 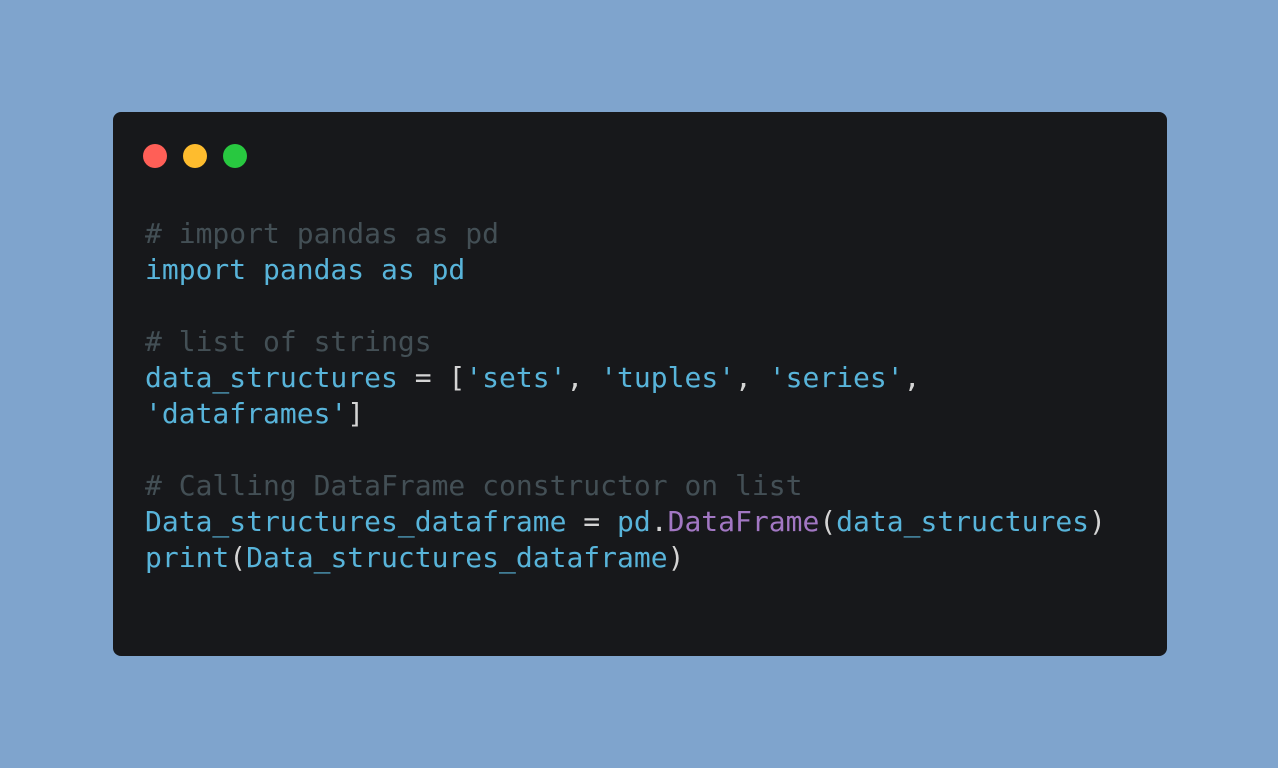 What do you see at coordinates (356, 413) in the screenshot?
I see `code-token-punct: ]` at bounding box center [356, 413].